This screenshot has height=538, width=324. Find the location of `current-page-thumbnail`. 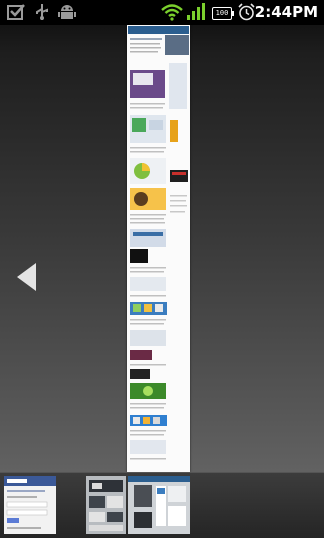

current-page-thumbnail is located at coordinates (159, 505).